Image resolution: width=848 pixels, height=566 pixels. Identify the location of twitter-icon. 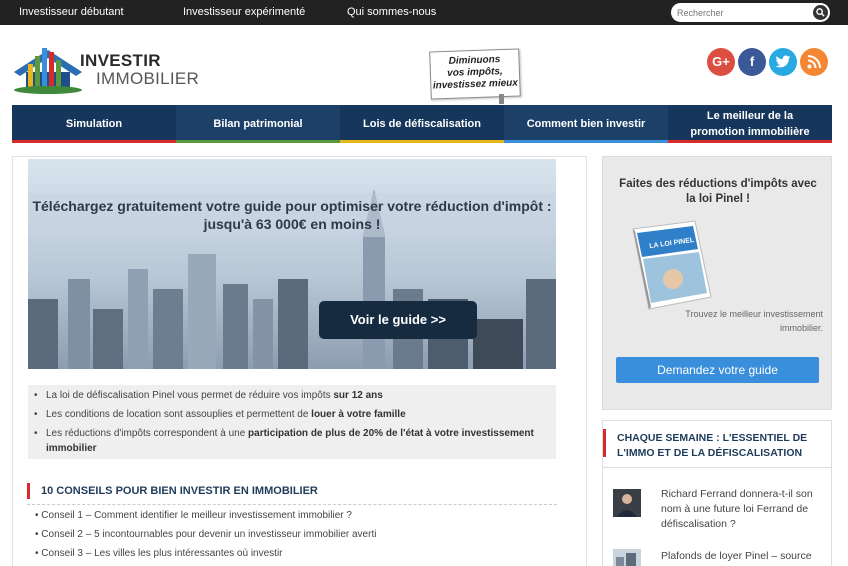
(783, 62).